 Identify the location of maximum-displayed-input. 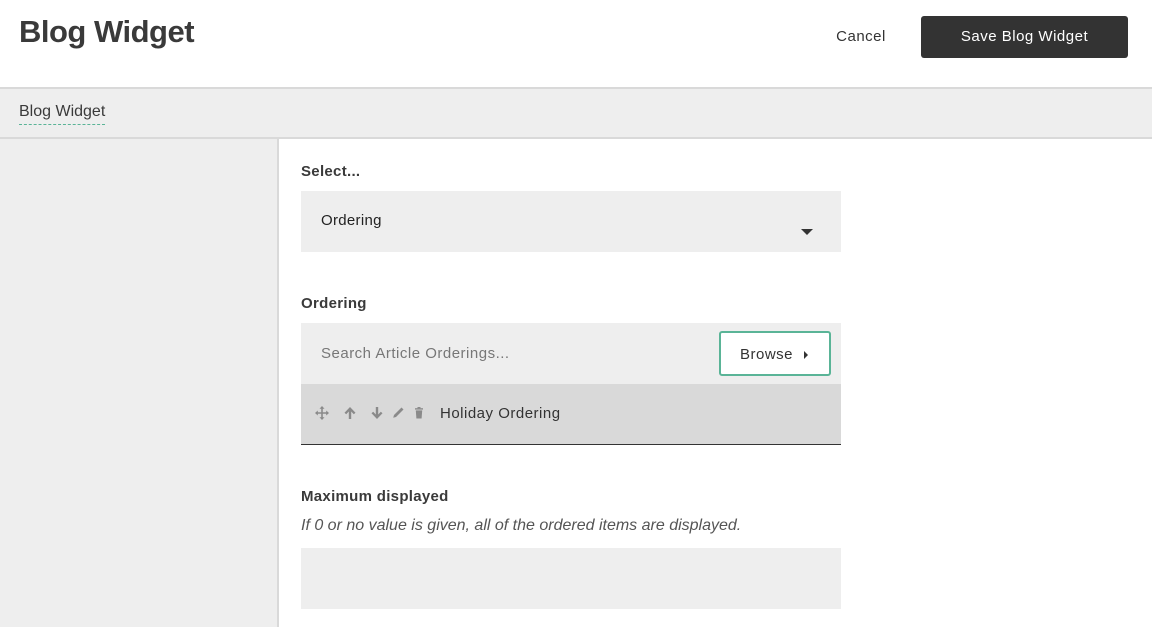
(571, 578).